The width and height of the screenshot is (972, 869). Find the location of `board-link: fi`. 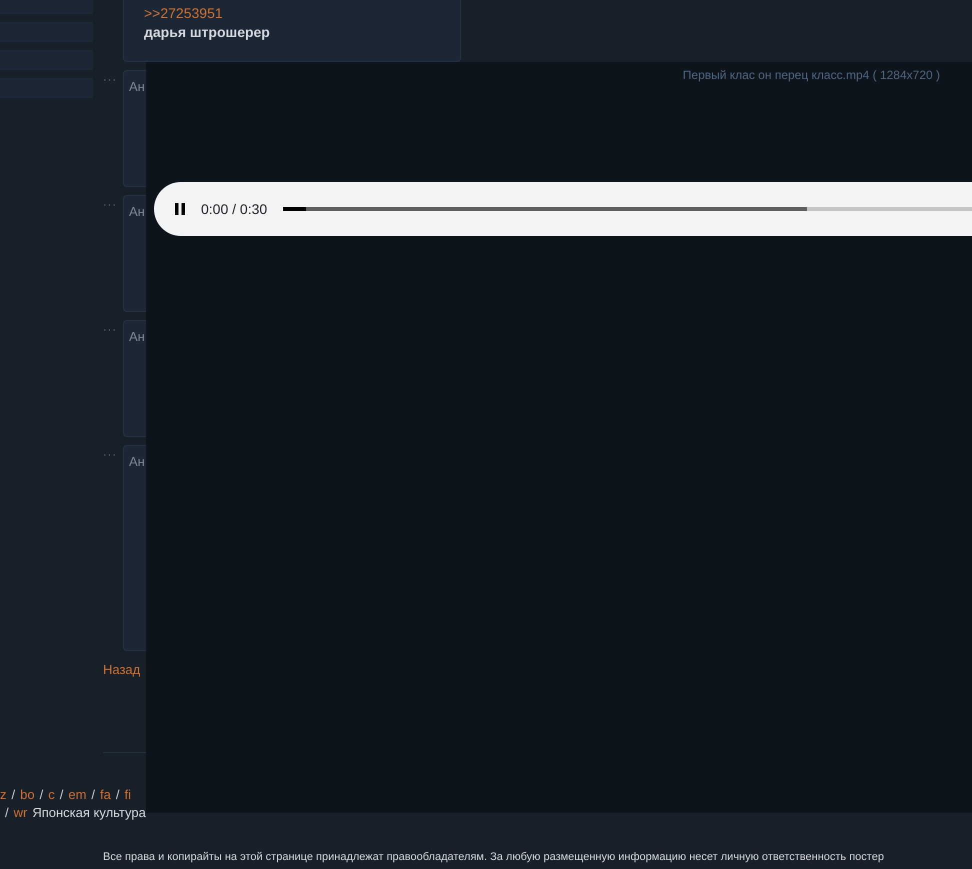

board-link: fi is located at coordinates (127, 794).